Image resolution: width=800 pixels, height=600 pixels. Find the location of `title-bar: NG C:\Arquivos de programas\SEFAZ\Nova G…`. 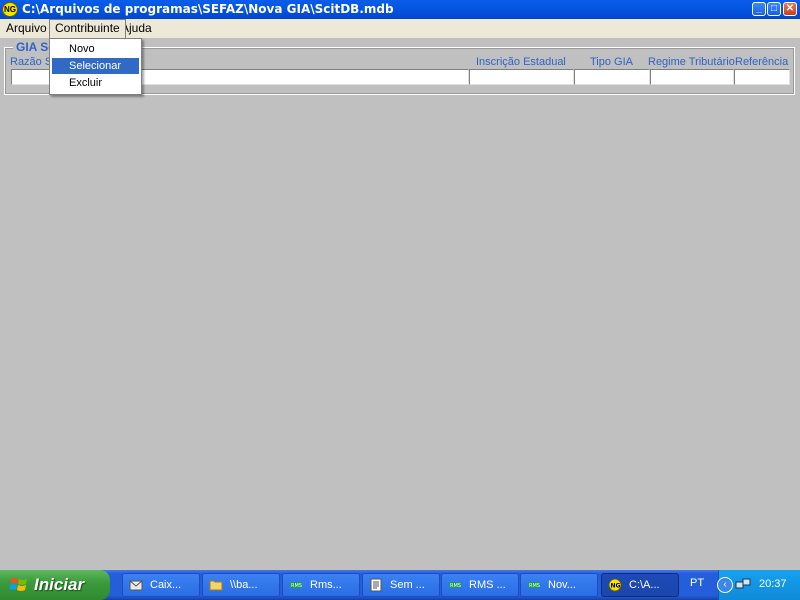

title-bar: NG C:\Arquivos de programas\SEFAZ\Nova G… is located at coordinates (400, 9).